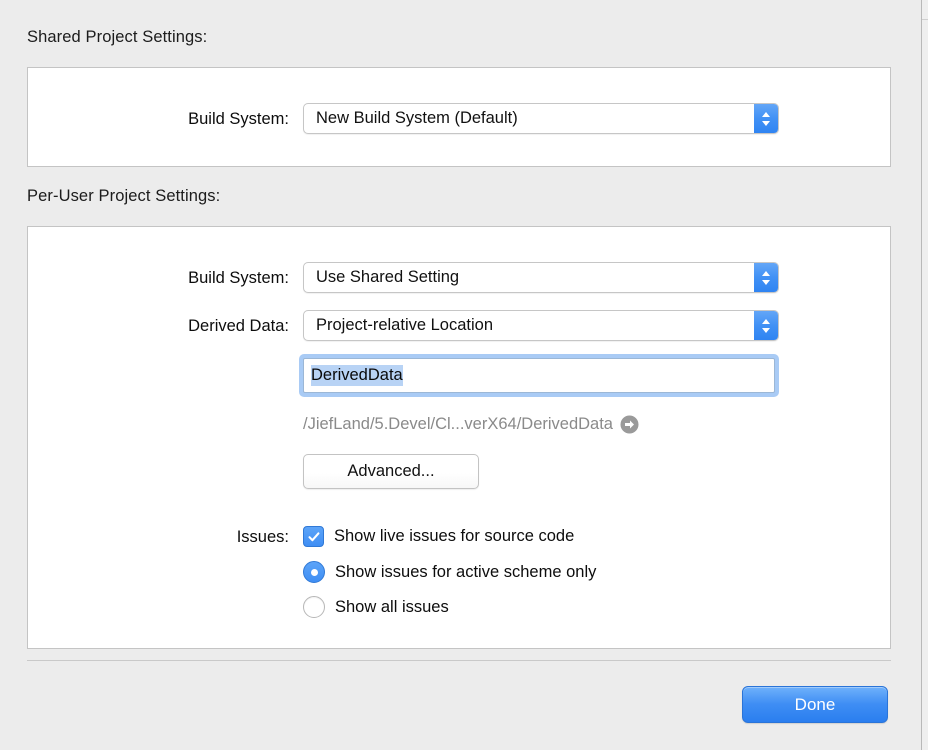 The width and height of the screenshot is (928, 750). I want to click on derived-data-path-input-value: DerivedData, so click(357, 375).